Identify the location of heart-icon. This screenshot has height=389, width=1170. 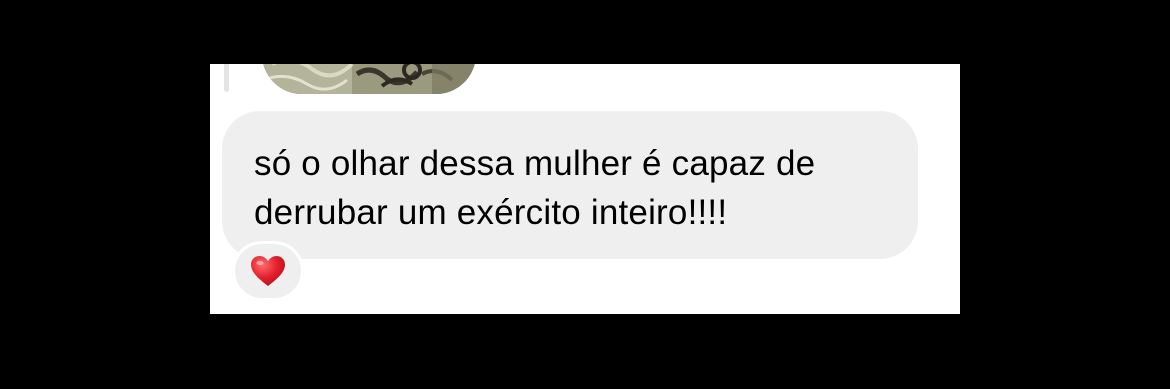
(268, 270).